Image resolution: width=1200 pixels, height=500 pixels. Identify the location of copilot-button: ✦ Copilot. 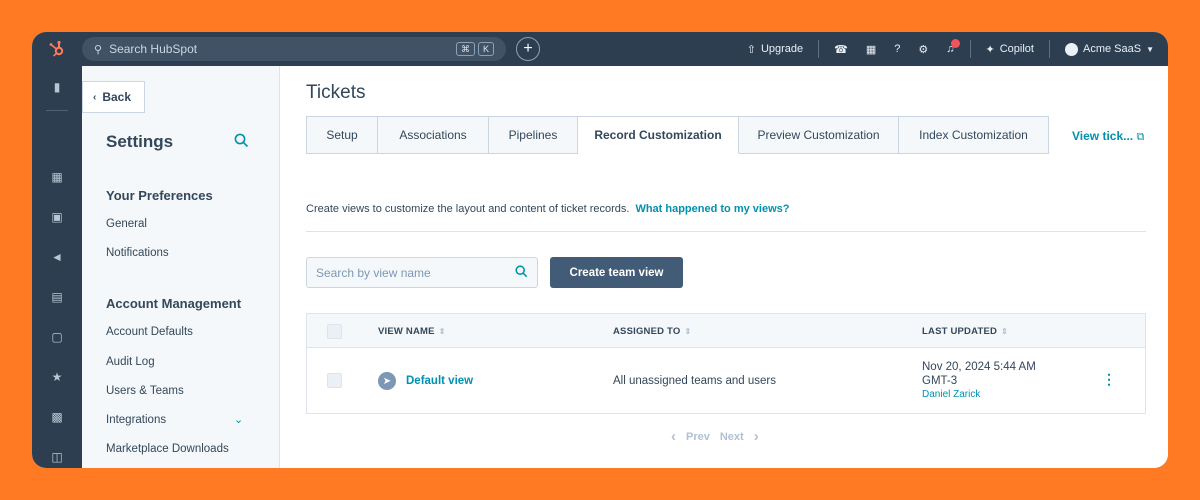
(1010, 49).